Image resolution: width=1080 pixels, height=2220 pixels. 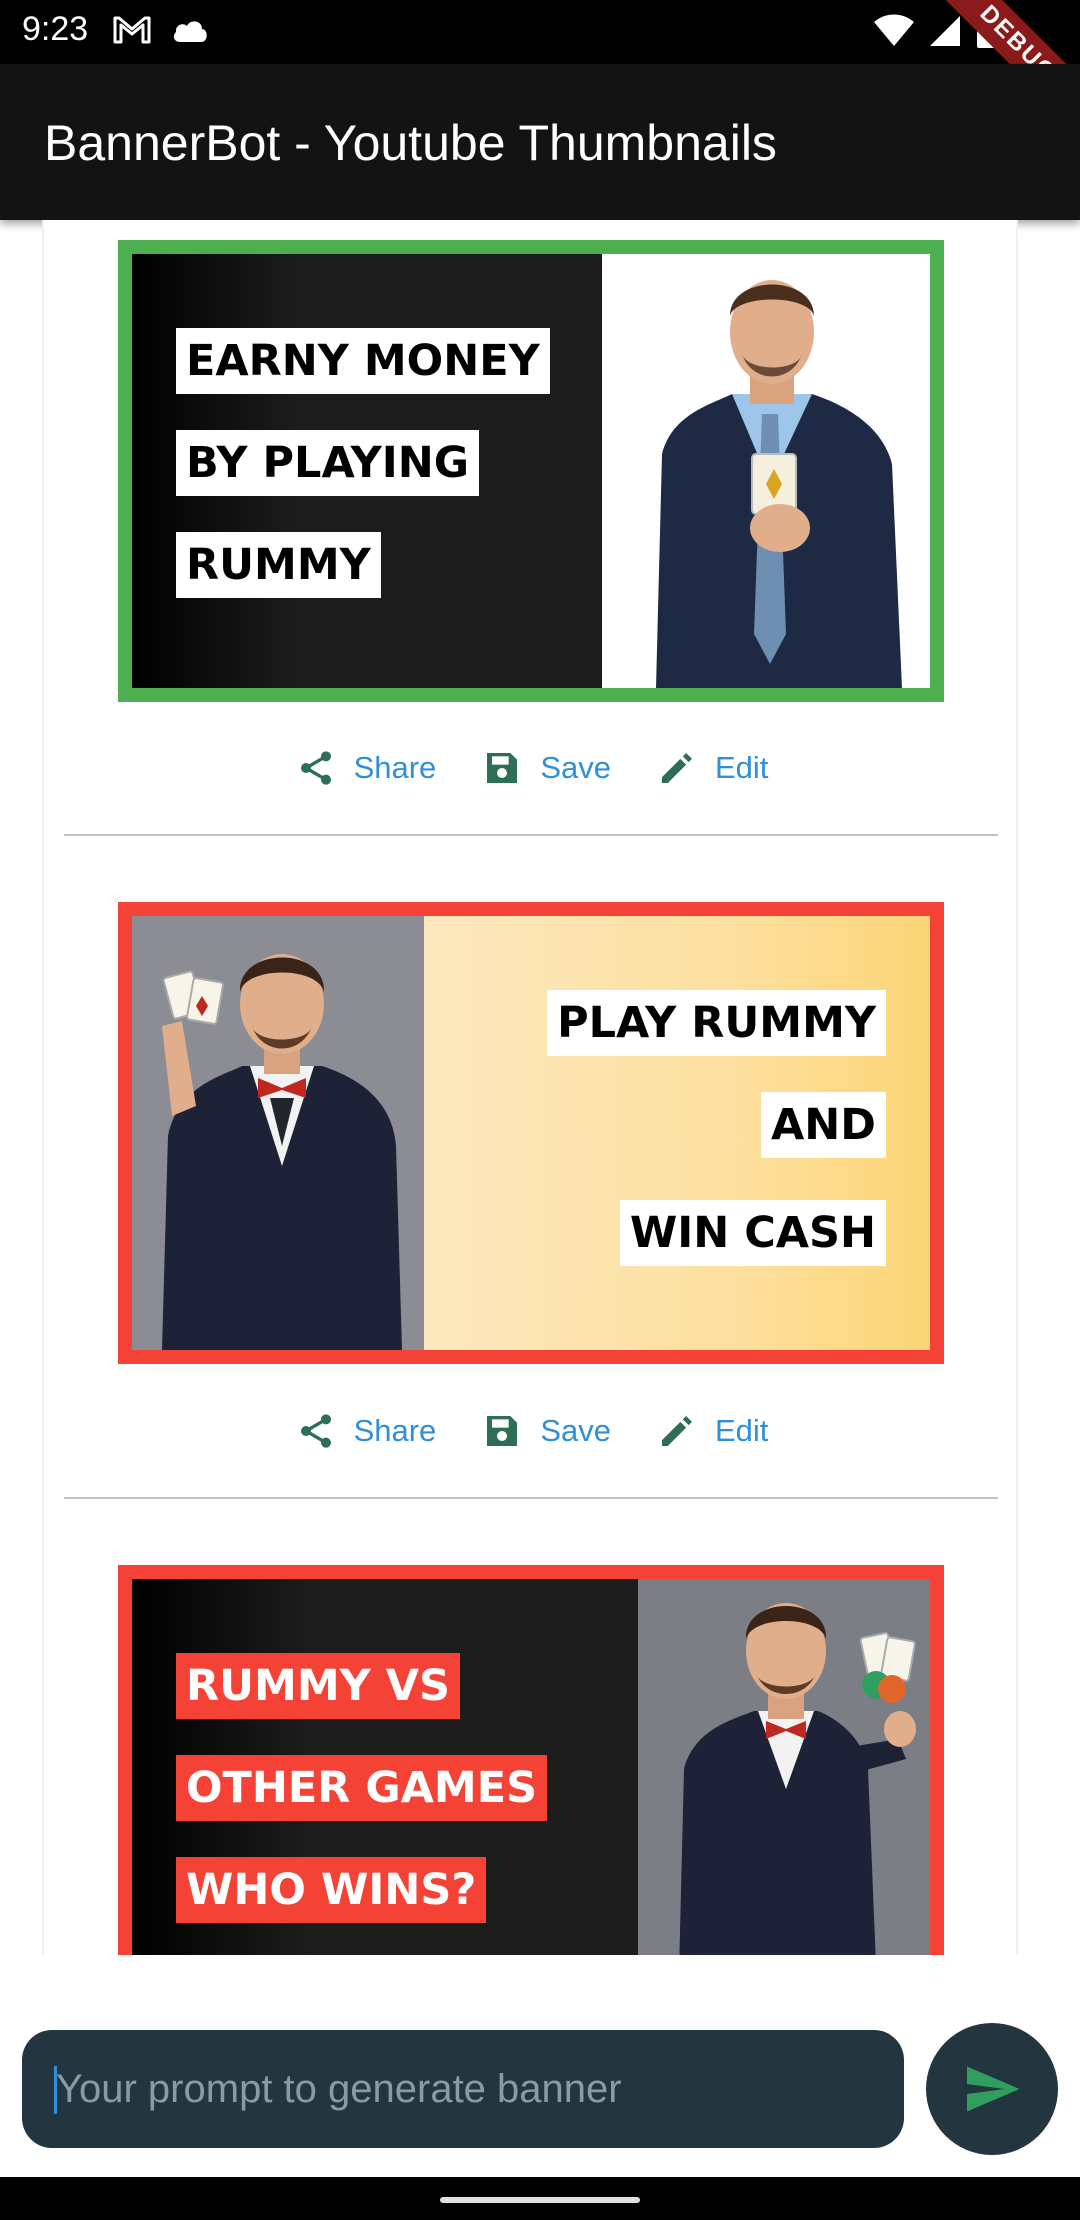 I want to click on app-bar: BannerBot - Youtube Thumbnails, so click(x=540, y=142).